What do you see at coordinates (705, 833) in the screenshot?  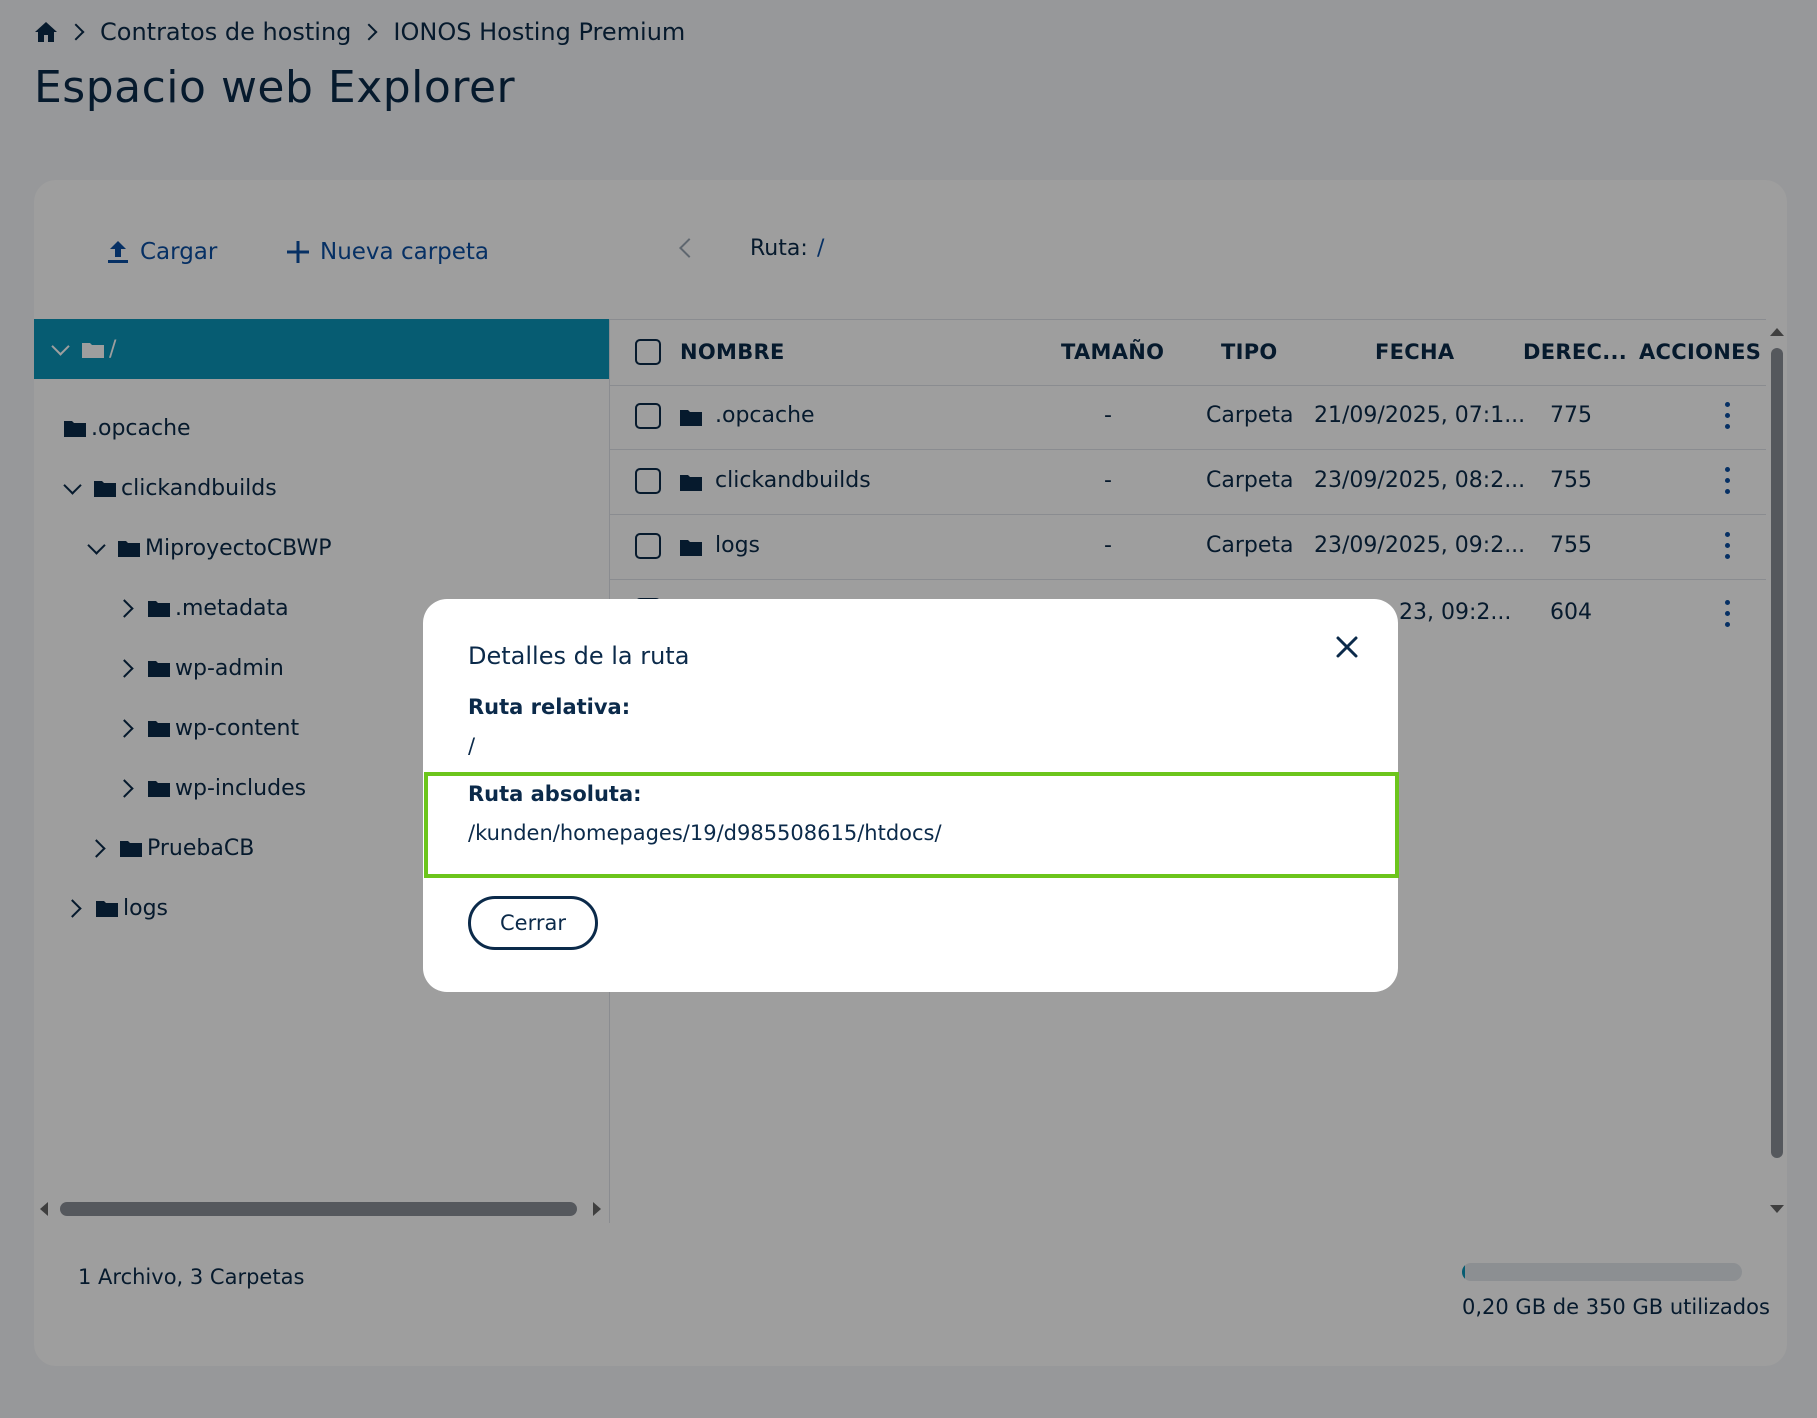 I see `absolute-path-value: /kunden/homepages/19/d985508615/htdocs/` at bounding box center [705, 833].